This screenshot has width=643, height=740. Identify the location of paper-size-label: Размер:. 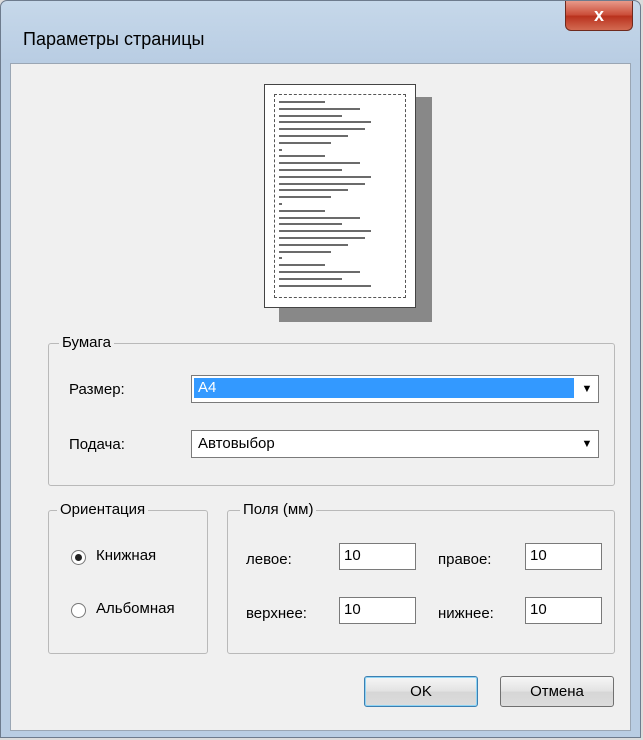
(97, 389).